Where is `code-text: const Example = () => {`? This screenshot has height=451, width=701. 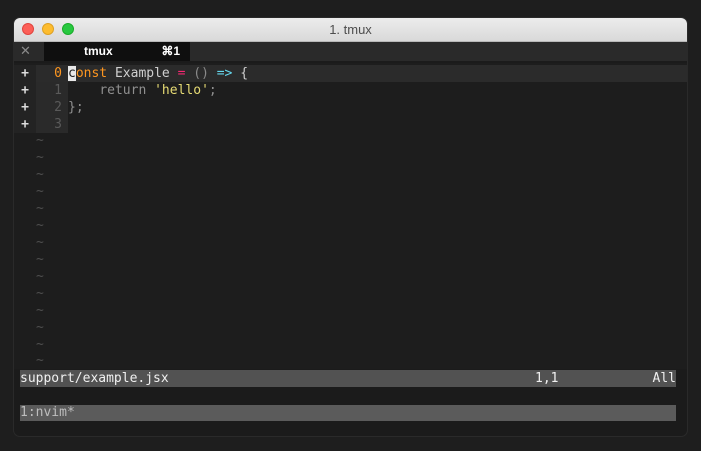 code-text: const Example = () => { is located at coordinates (158, 73).